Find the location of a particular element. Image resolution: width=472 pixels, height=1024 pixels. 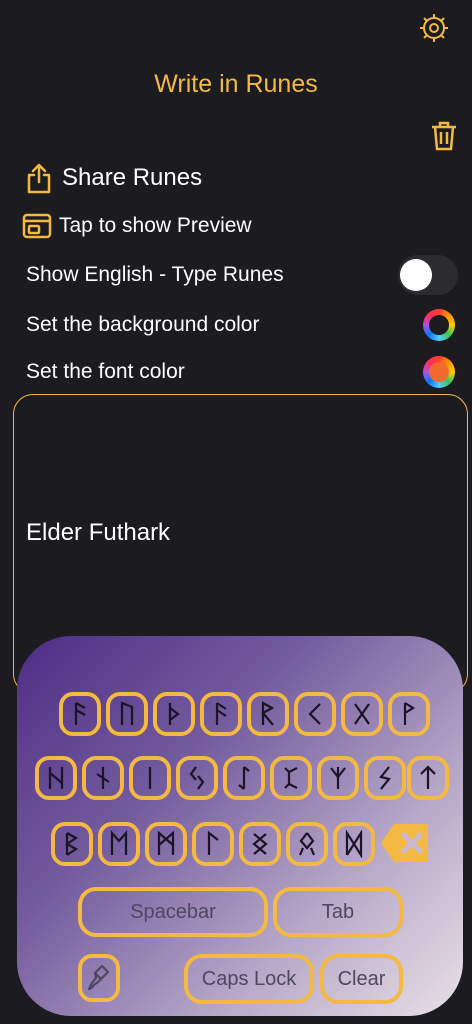

caps-lock-label: Caps Lock is located at coordinates (249, 978).